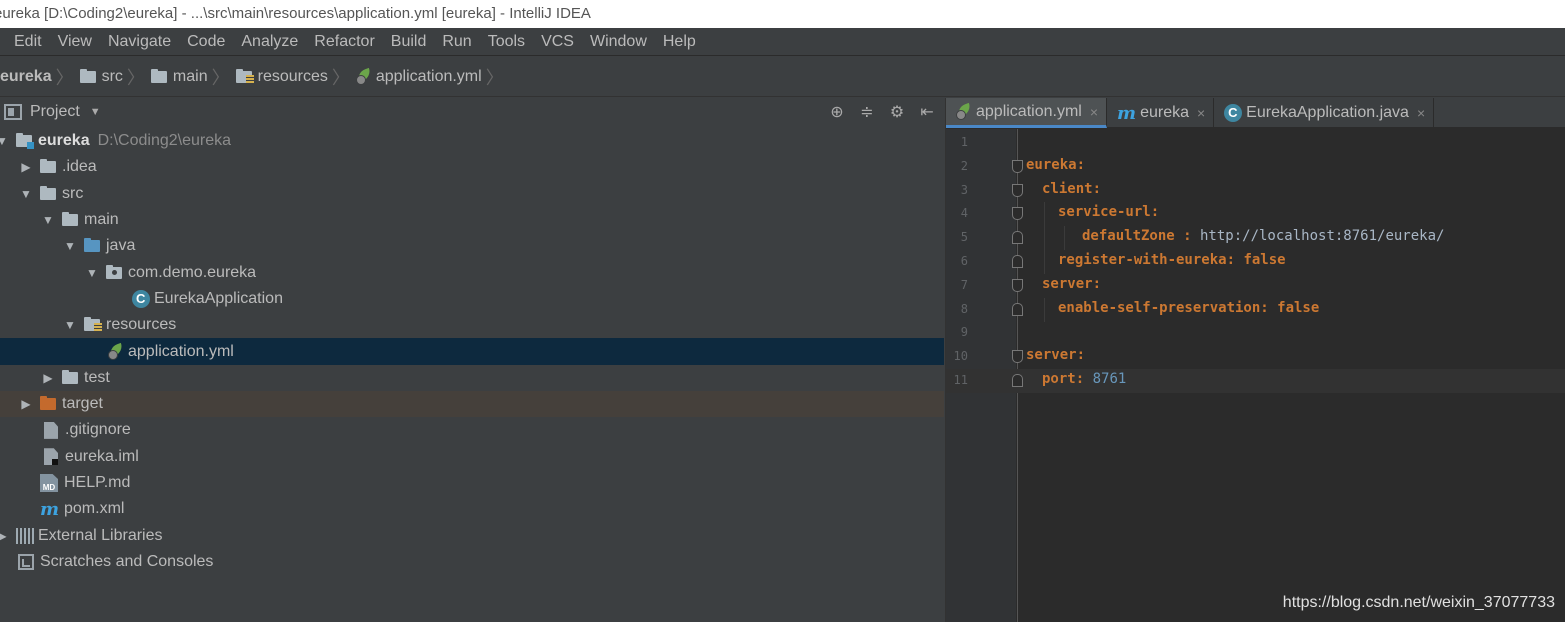 The height and width of the screenshot is (622, 1565). I want to click on tree-node-label: test, so click(97, 377).